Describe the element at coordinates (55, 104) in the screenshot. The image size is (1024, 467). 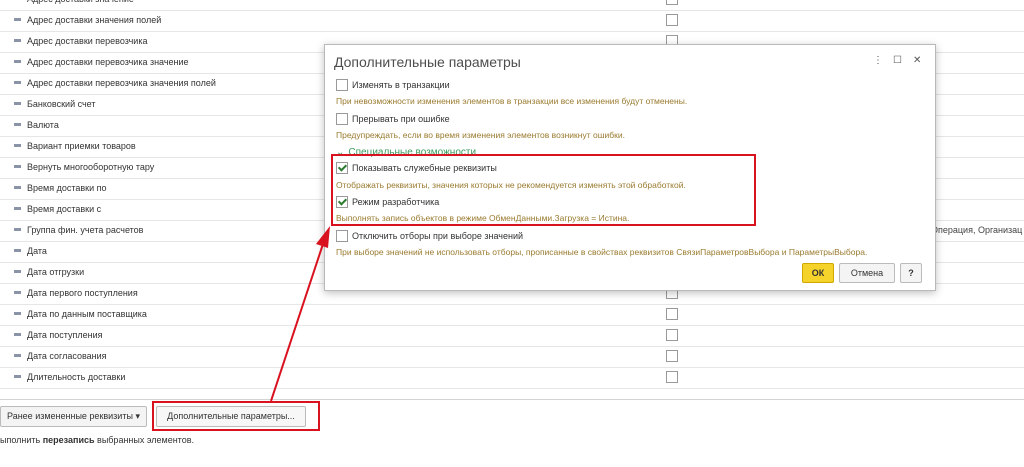
I see `attribute-name: Банковский счет` at that location.